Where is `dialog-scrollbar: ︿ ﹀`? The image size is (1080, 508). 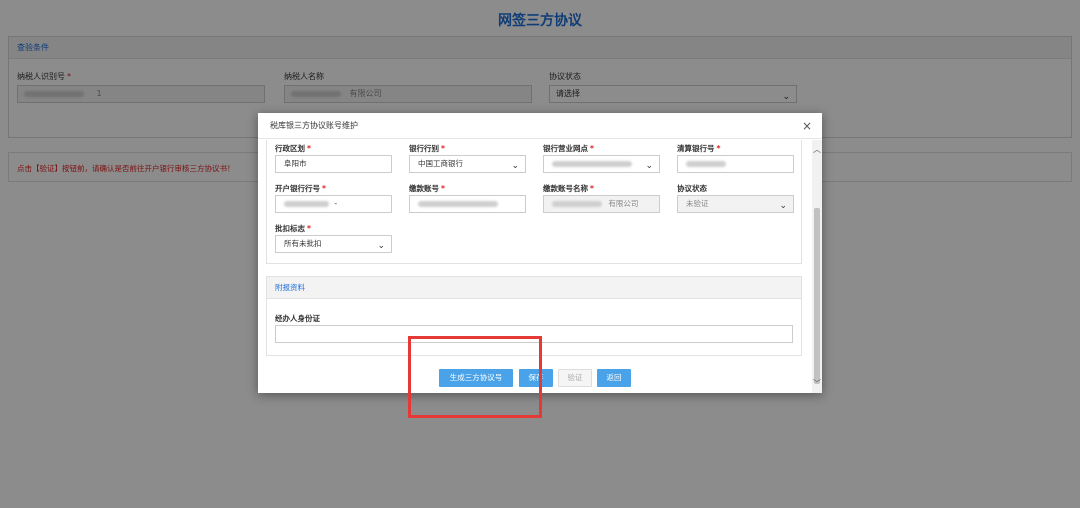
dialog-scrollbar: ︿ ﹀ is located at coordinates (817, 266).